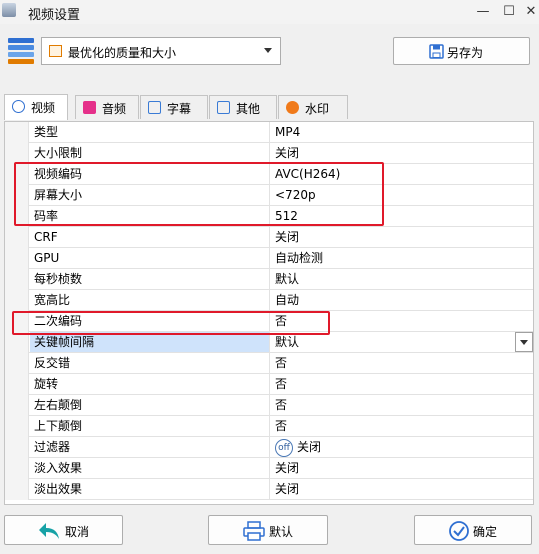 The image size is (539, 554). I want to click on property-name: 二次编码, so click(150, 321).